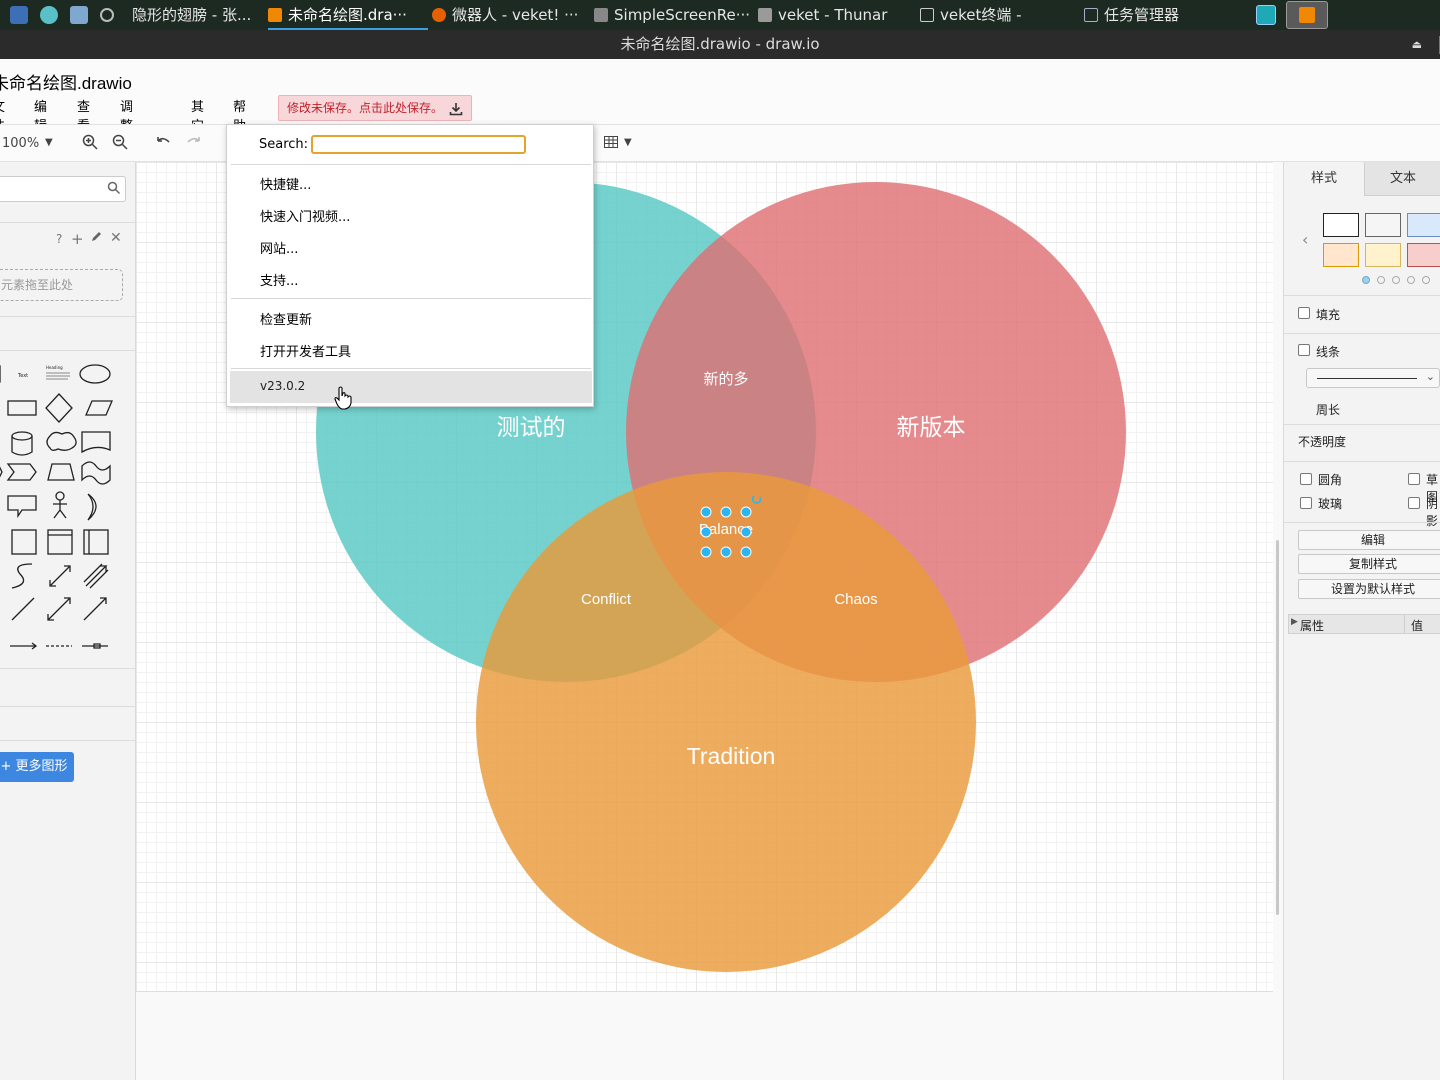 The width and height of the screenshot is (1440, 1080). I want to click on zoom-dropdown-icon: ▼, so click(49, 142).